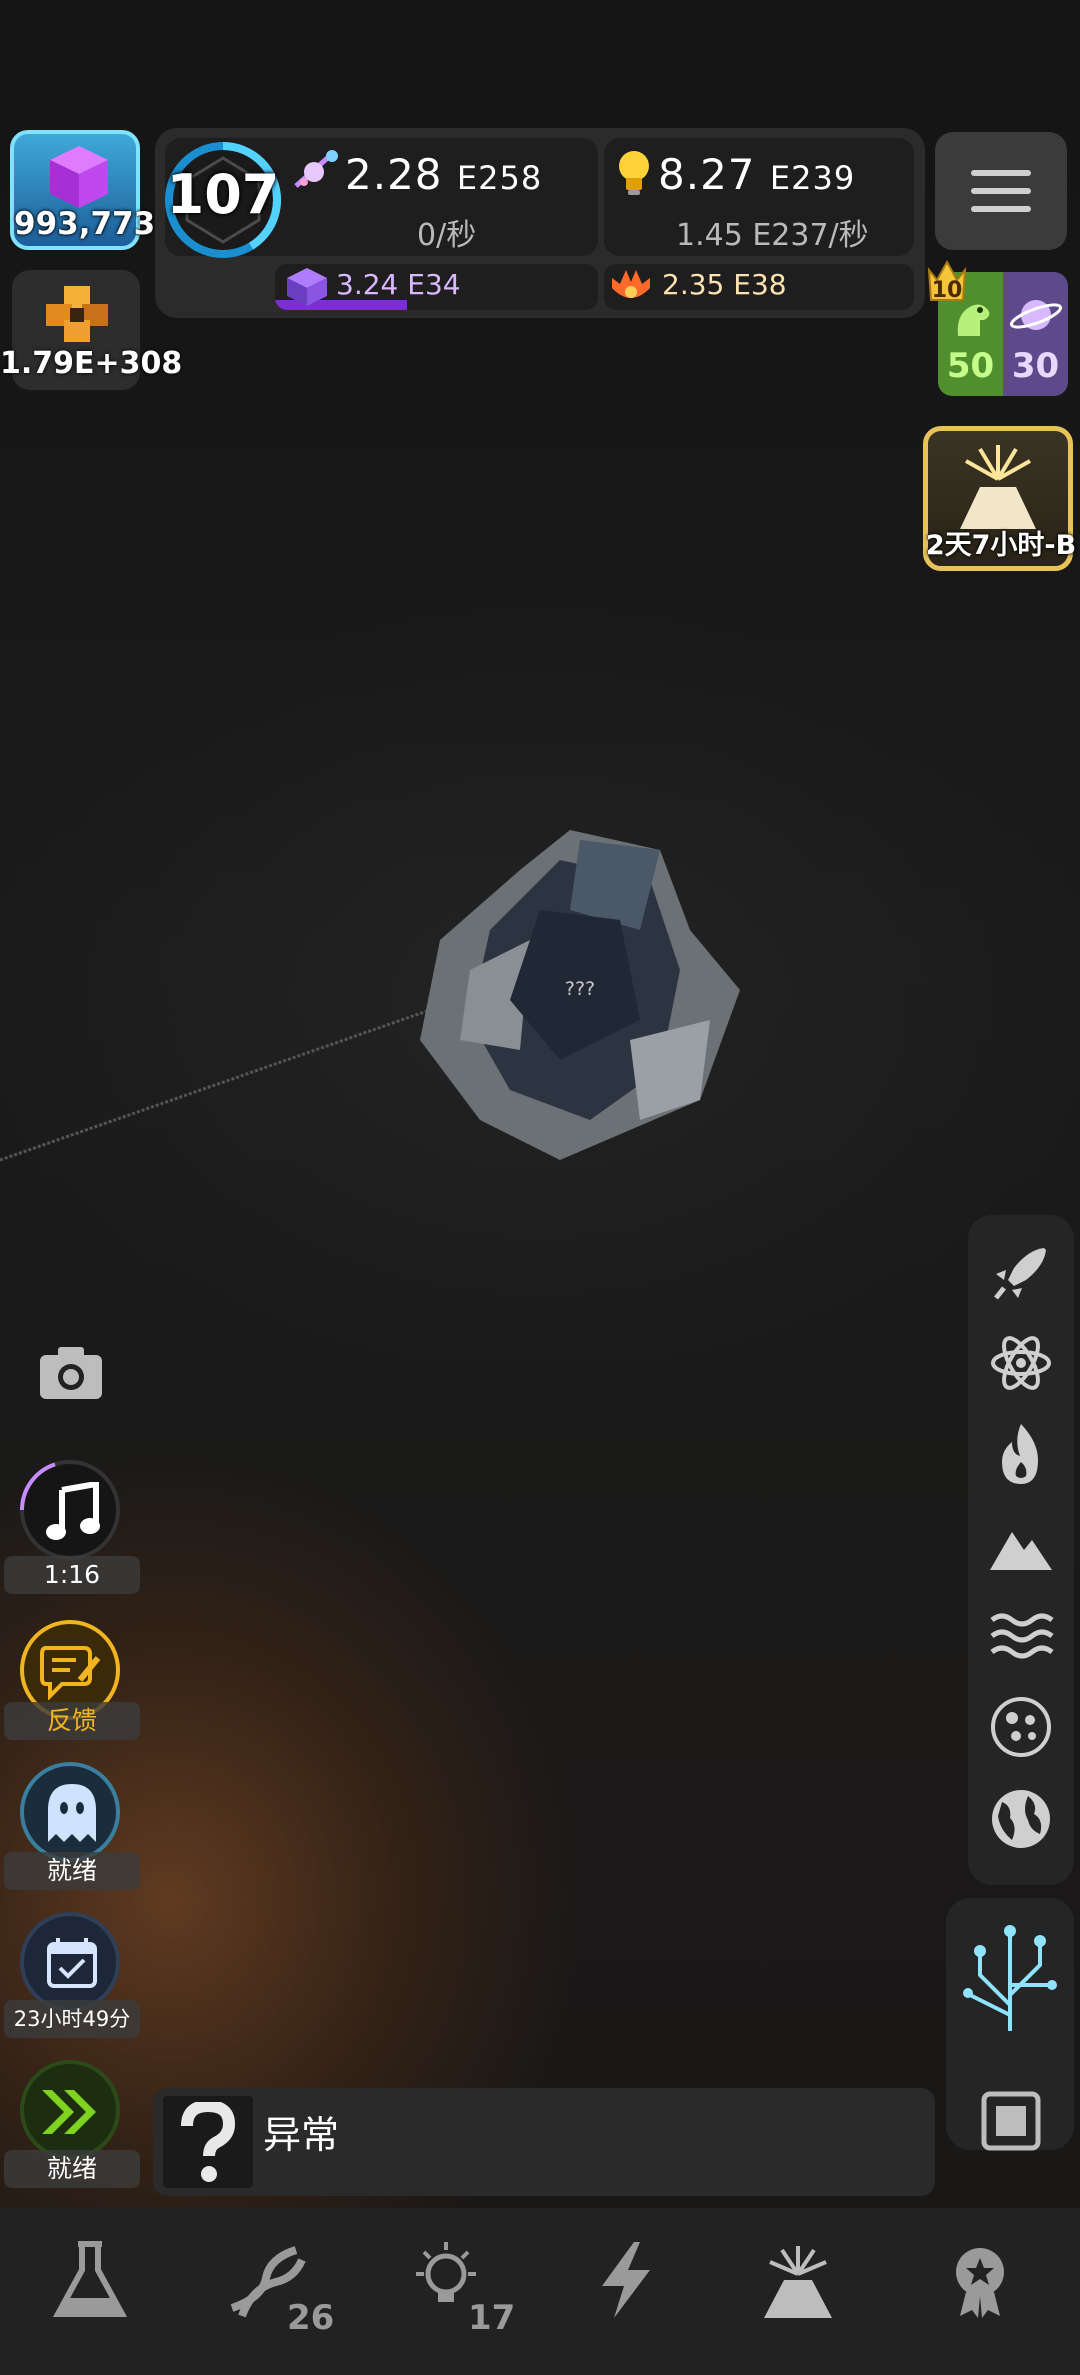 Image resolution: width=1080 pixels, height=2375 pixels. Describe the element at coordinates (434, 284) in the screenshot. I see `dimension-exponent: E34` at that location.